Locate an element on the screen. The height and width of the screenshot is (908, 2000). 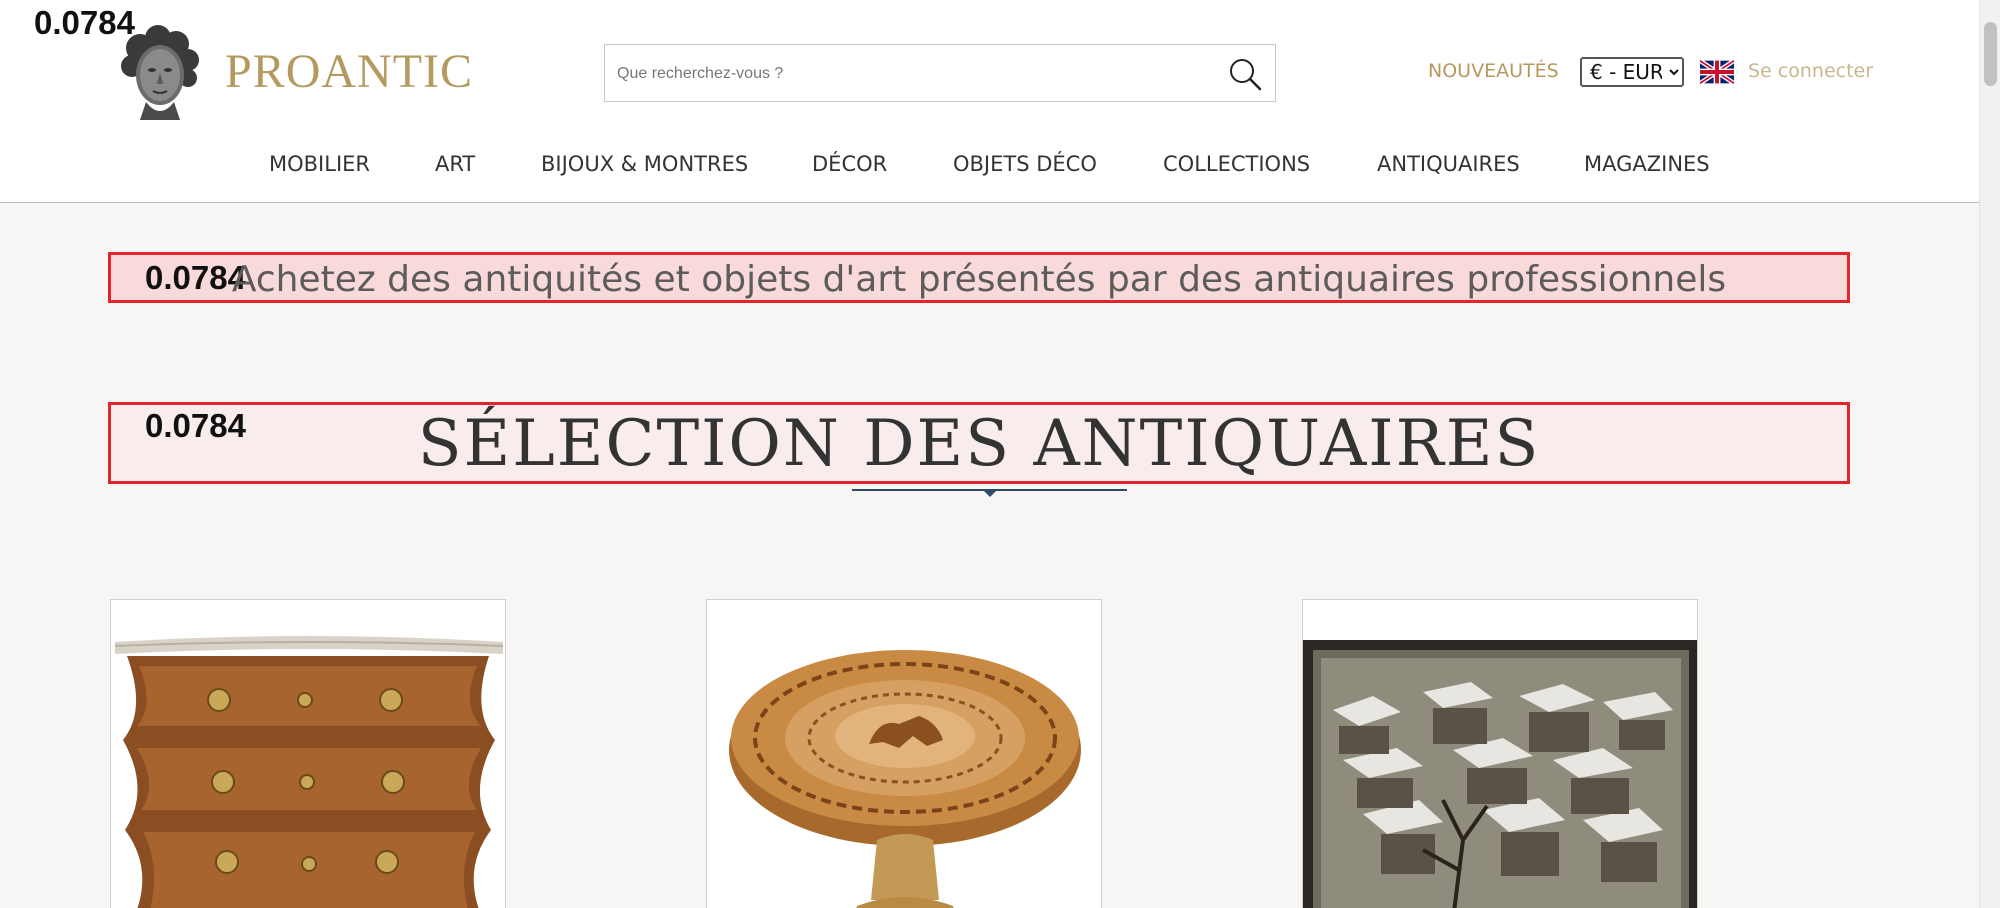
product-card-painting is located at coordinates (1500, 753).